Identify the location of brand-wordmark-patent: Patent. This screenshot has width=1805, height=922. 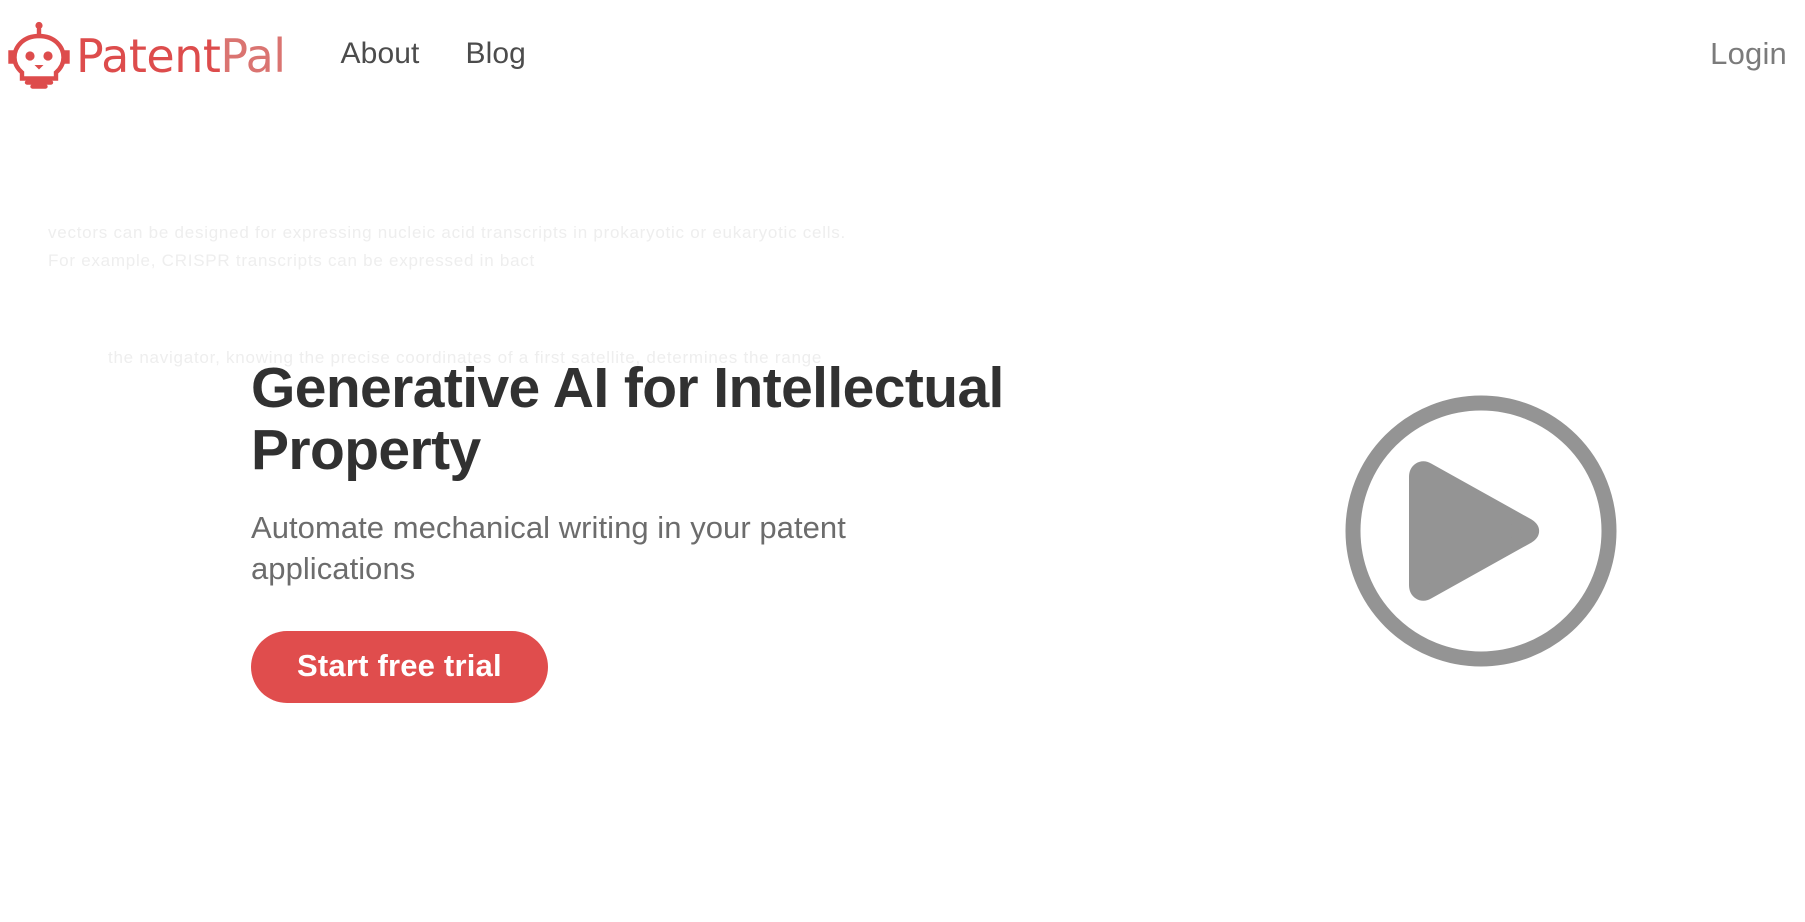
(148, 56).